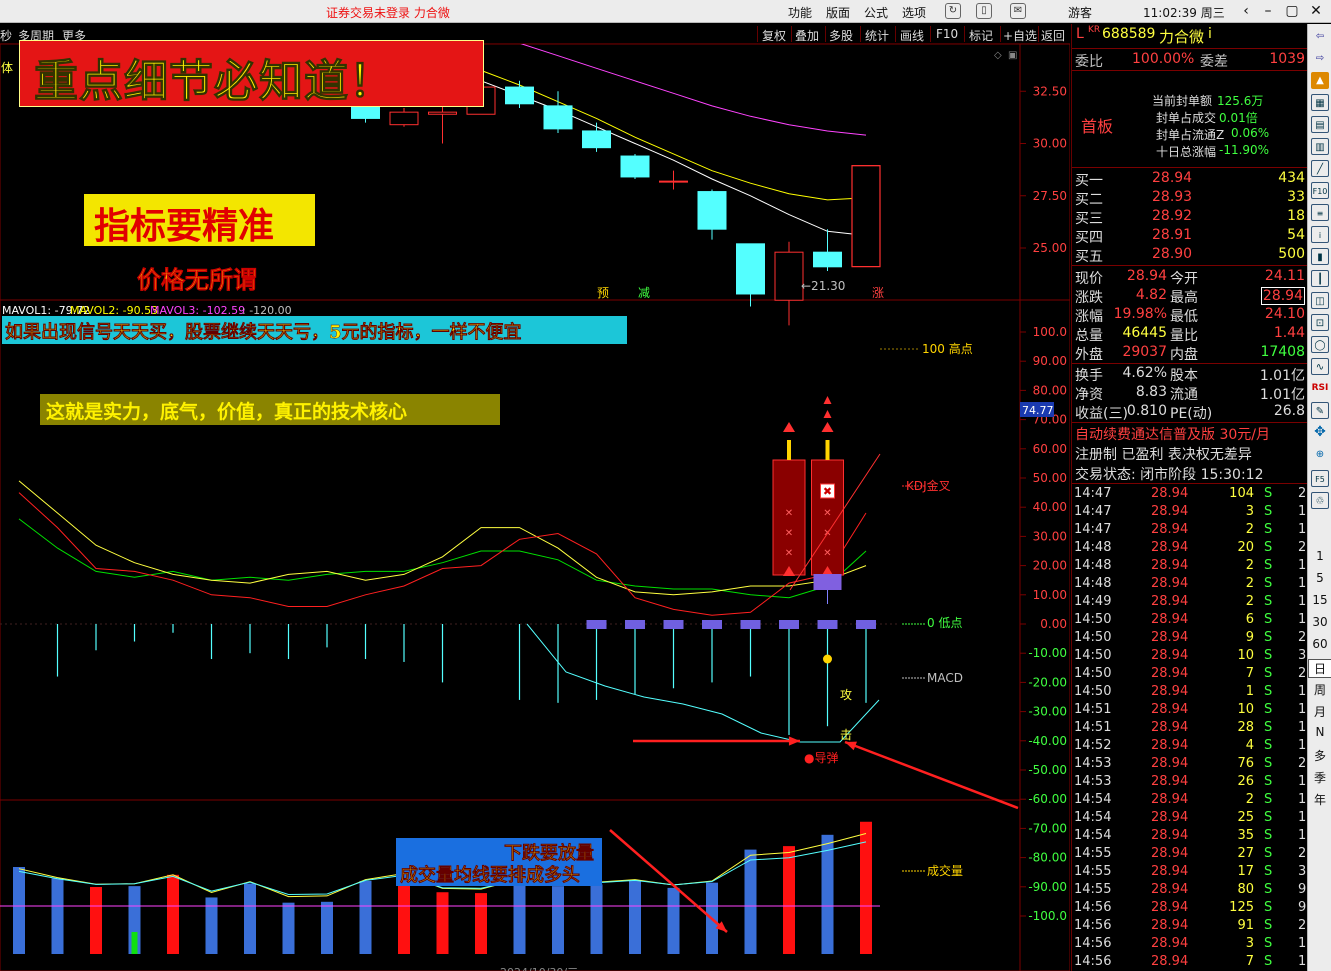 Image resolution: width=1331 pixels, height=971 pixels. I want to click on scale-icon: ⊡, so click(1320, 322).